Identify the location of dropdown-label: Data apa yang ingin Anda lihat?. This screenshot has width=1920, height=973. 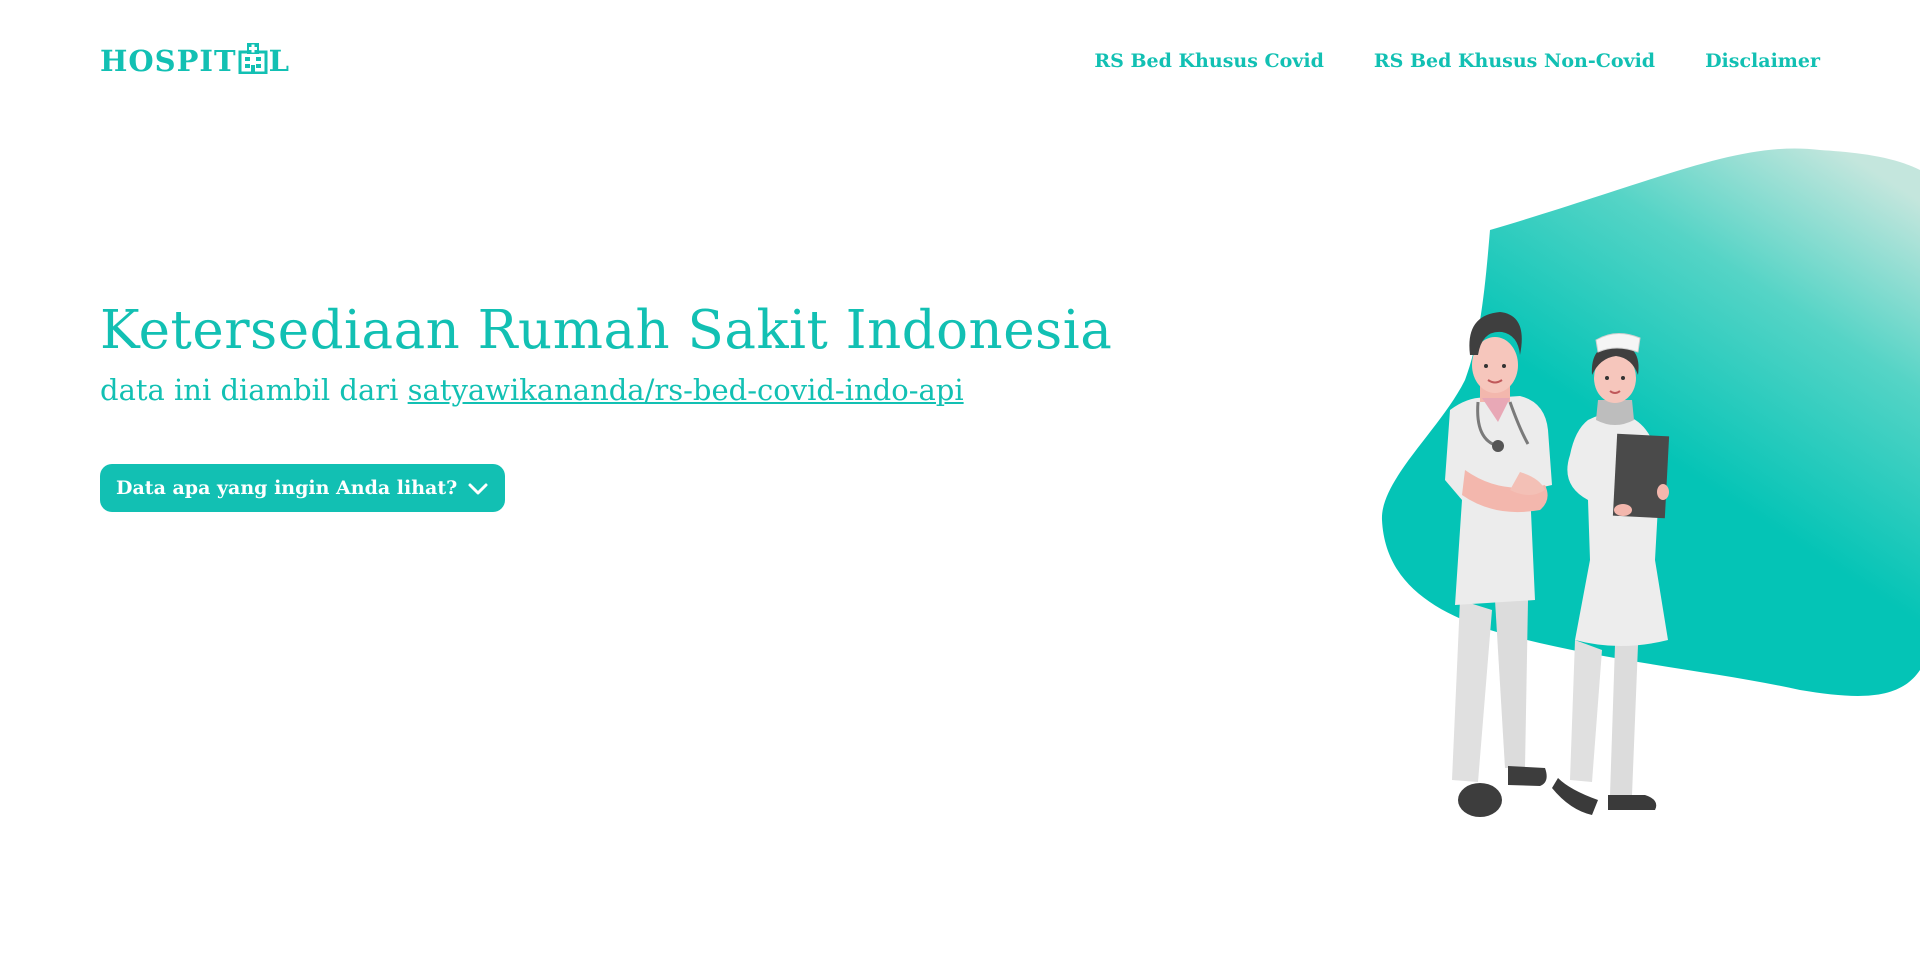
(287, 488).